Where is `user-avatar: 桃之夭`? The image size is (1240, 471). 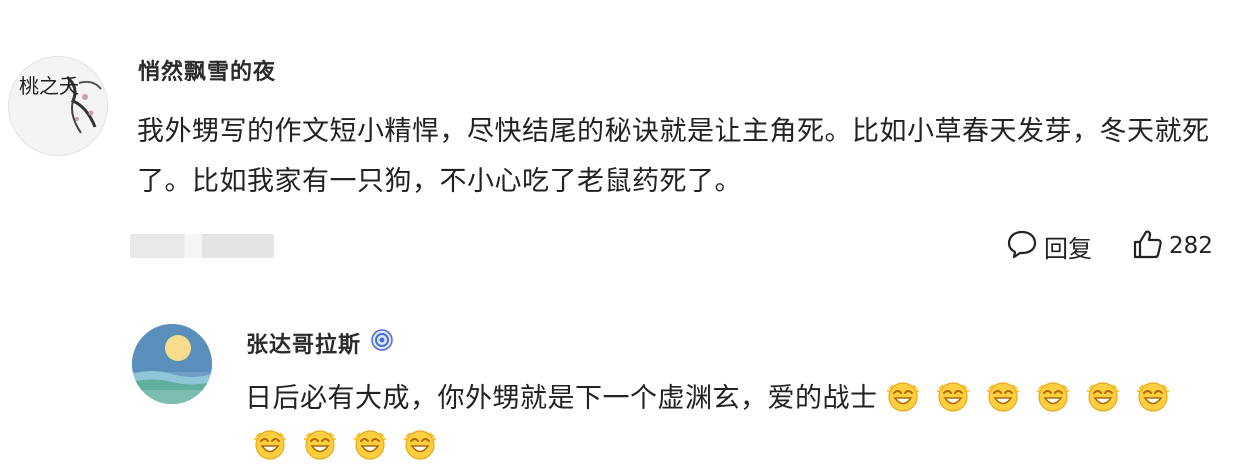 user-avatar: 桃之夭 is located at coordinates (58, 106).